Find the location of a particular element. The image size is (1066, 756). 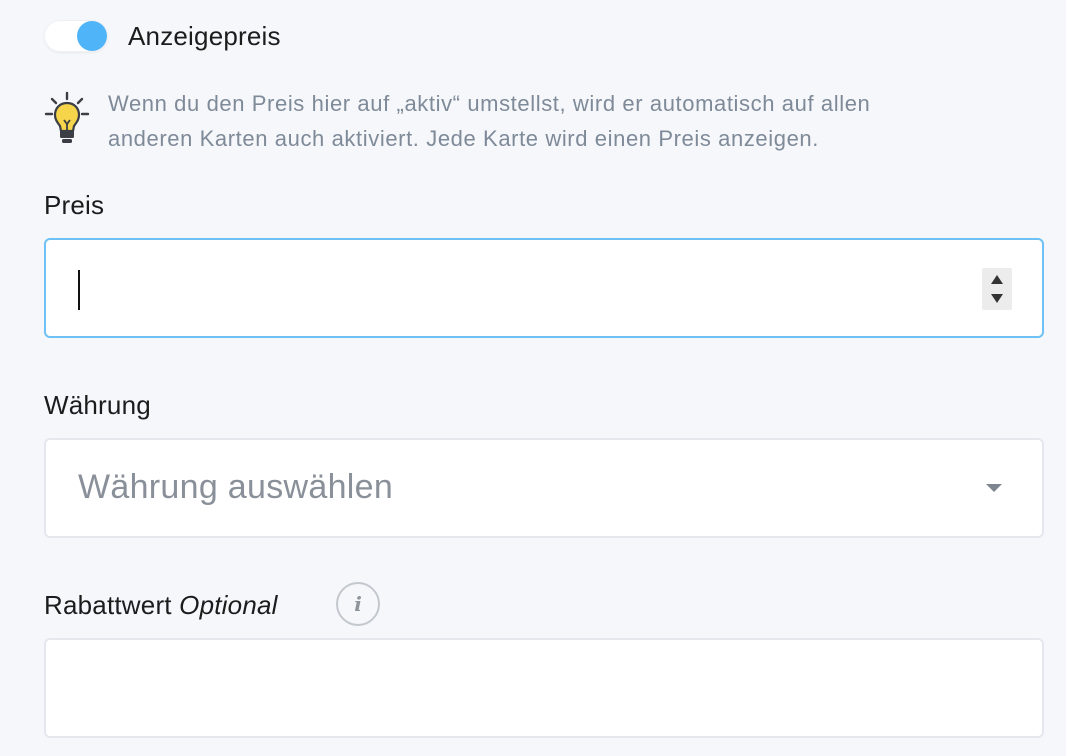

discount-field is located at coordinates (544, 688).